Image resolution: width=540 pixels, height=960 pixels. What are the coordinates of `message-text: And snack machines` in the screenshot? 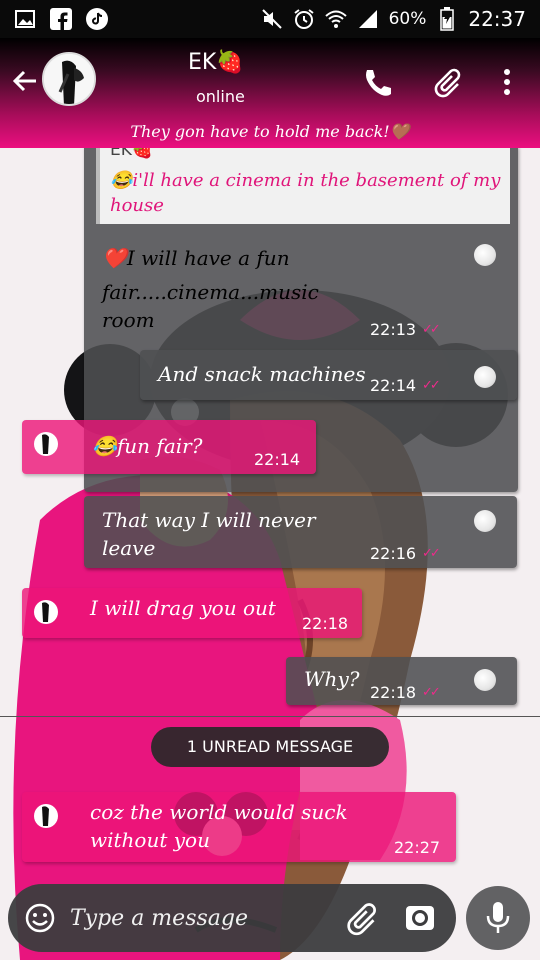 It's located at (262, 374).